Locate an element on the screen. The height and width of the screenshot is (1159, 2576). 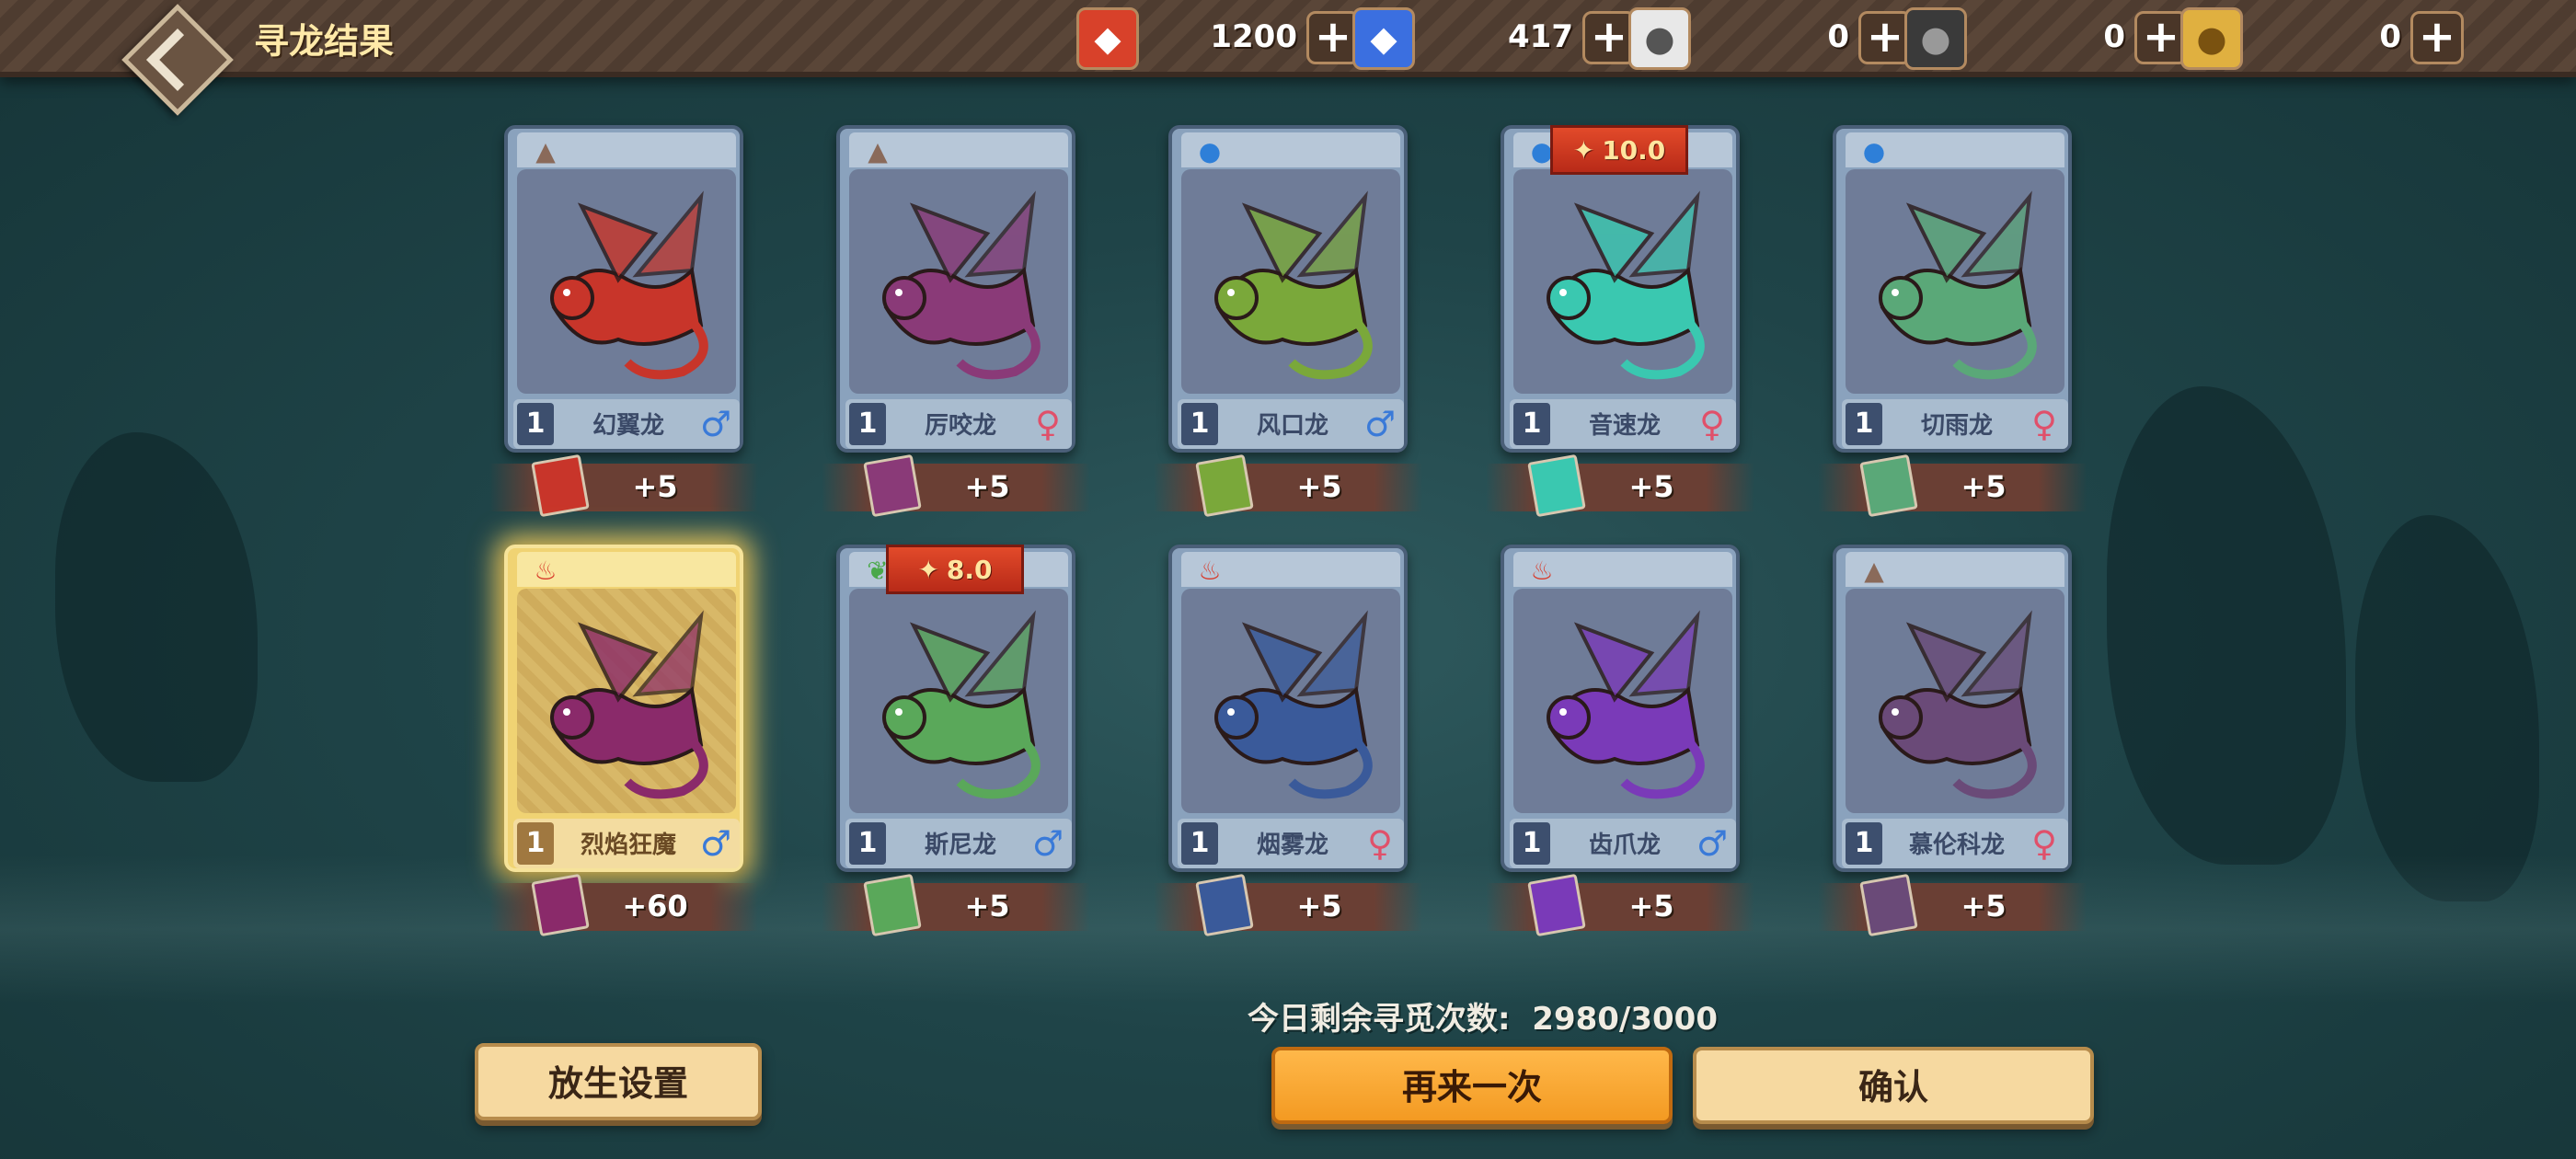
top-bar: 寻龙结果 ◆ 1200 + ◆ 417 + ● 0 + ● 0 + ● 0 + is located at coordinates (1288, 58).